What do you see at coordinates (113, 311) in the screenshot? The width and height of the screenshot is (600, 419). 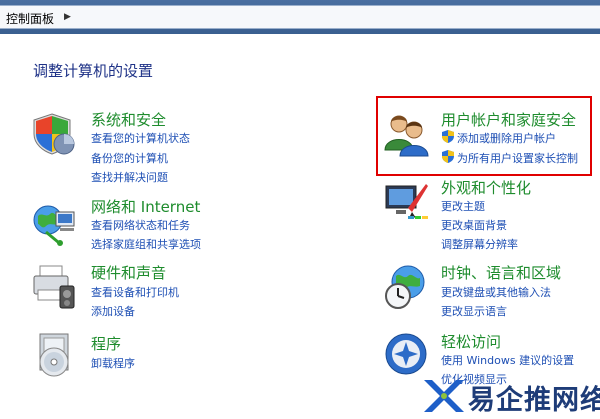 I see `link-add-device: 添加设备` at bounding box center [113, 311].